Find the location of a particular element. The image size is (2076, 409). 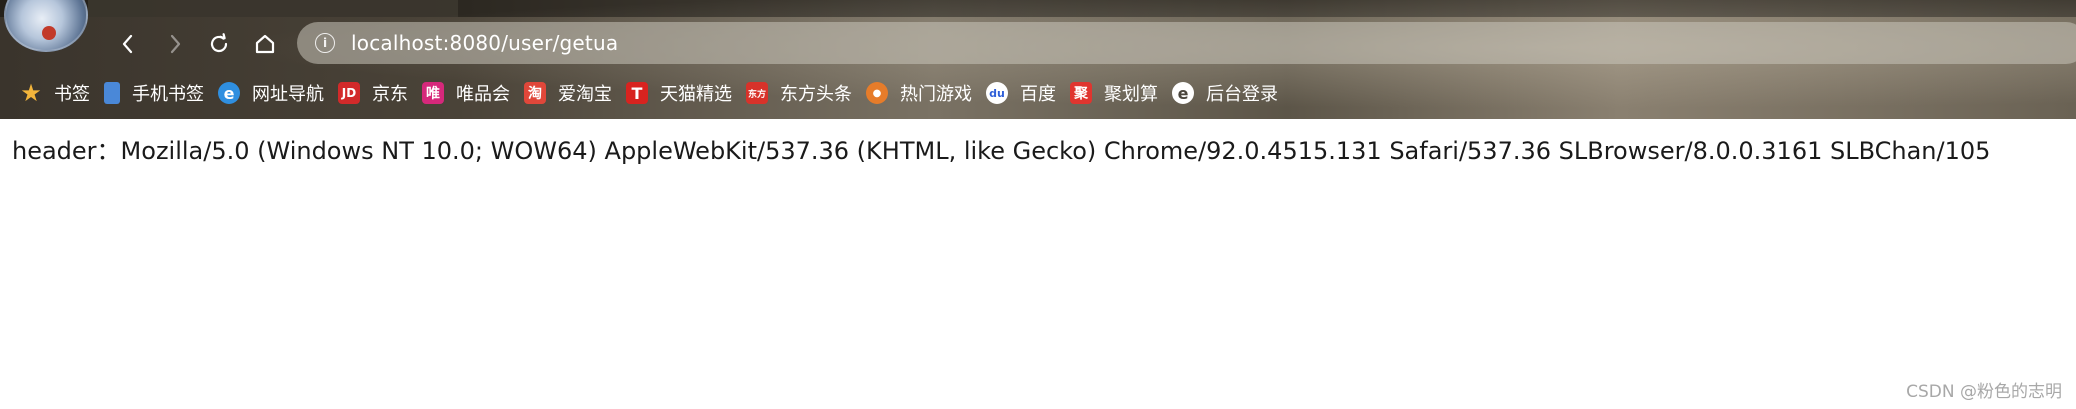

bookmark-item-nav: e 网址导航 is located at coordinates (271, 93).